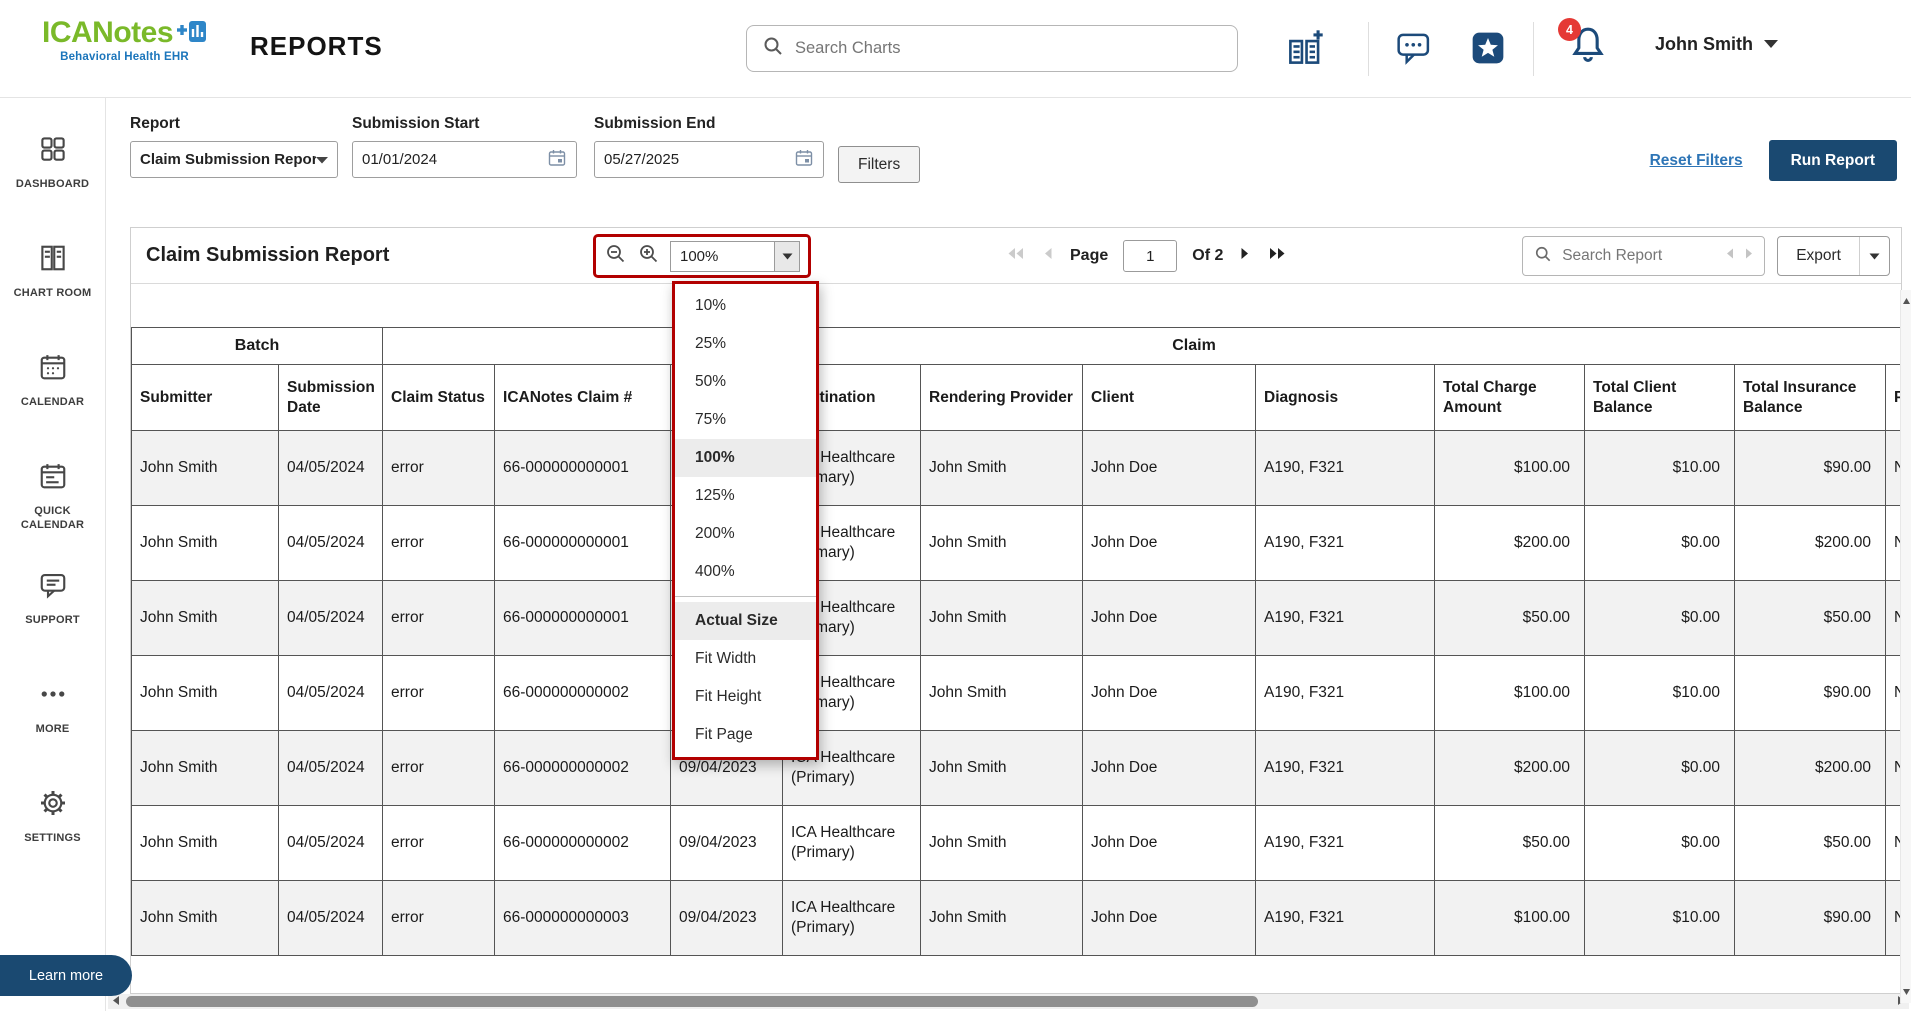 This screenshot has height=1011, width=1911. Describe the element at coordinates (745, 382) in the screenshot. I see `zoom-option-50: 50%` at that location.